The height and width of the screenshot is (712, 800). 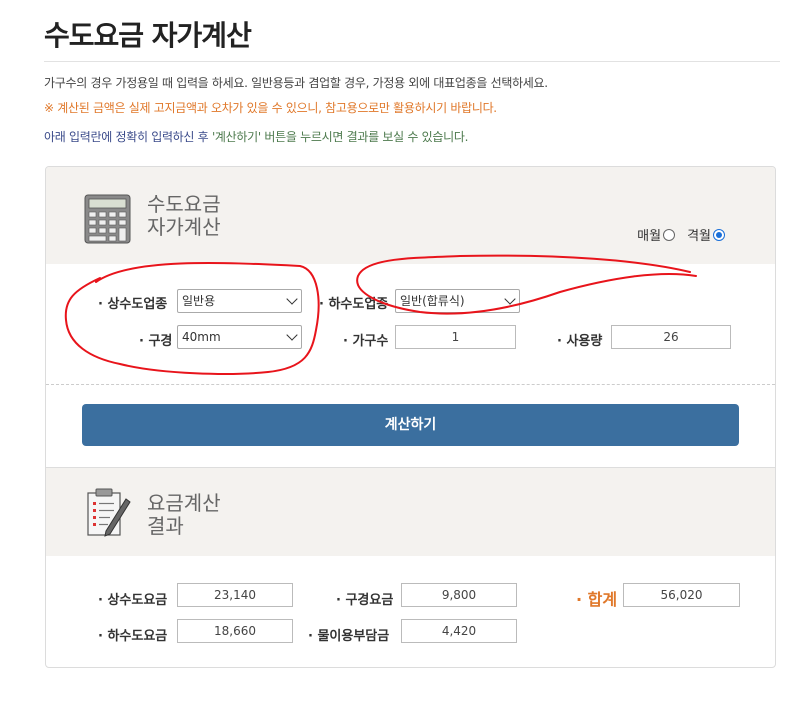 What do you see at coordinates (597, 599) in the screenshot?
I see `total-label: · 합계` at bounding box center [597, 599].